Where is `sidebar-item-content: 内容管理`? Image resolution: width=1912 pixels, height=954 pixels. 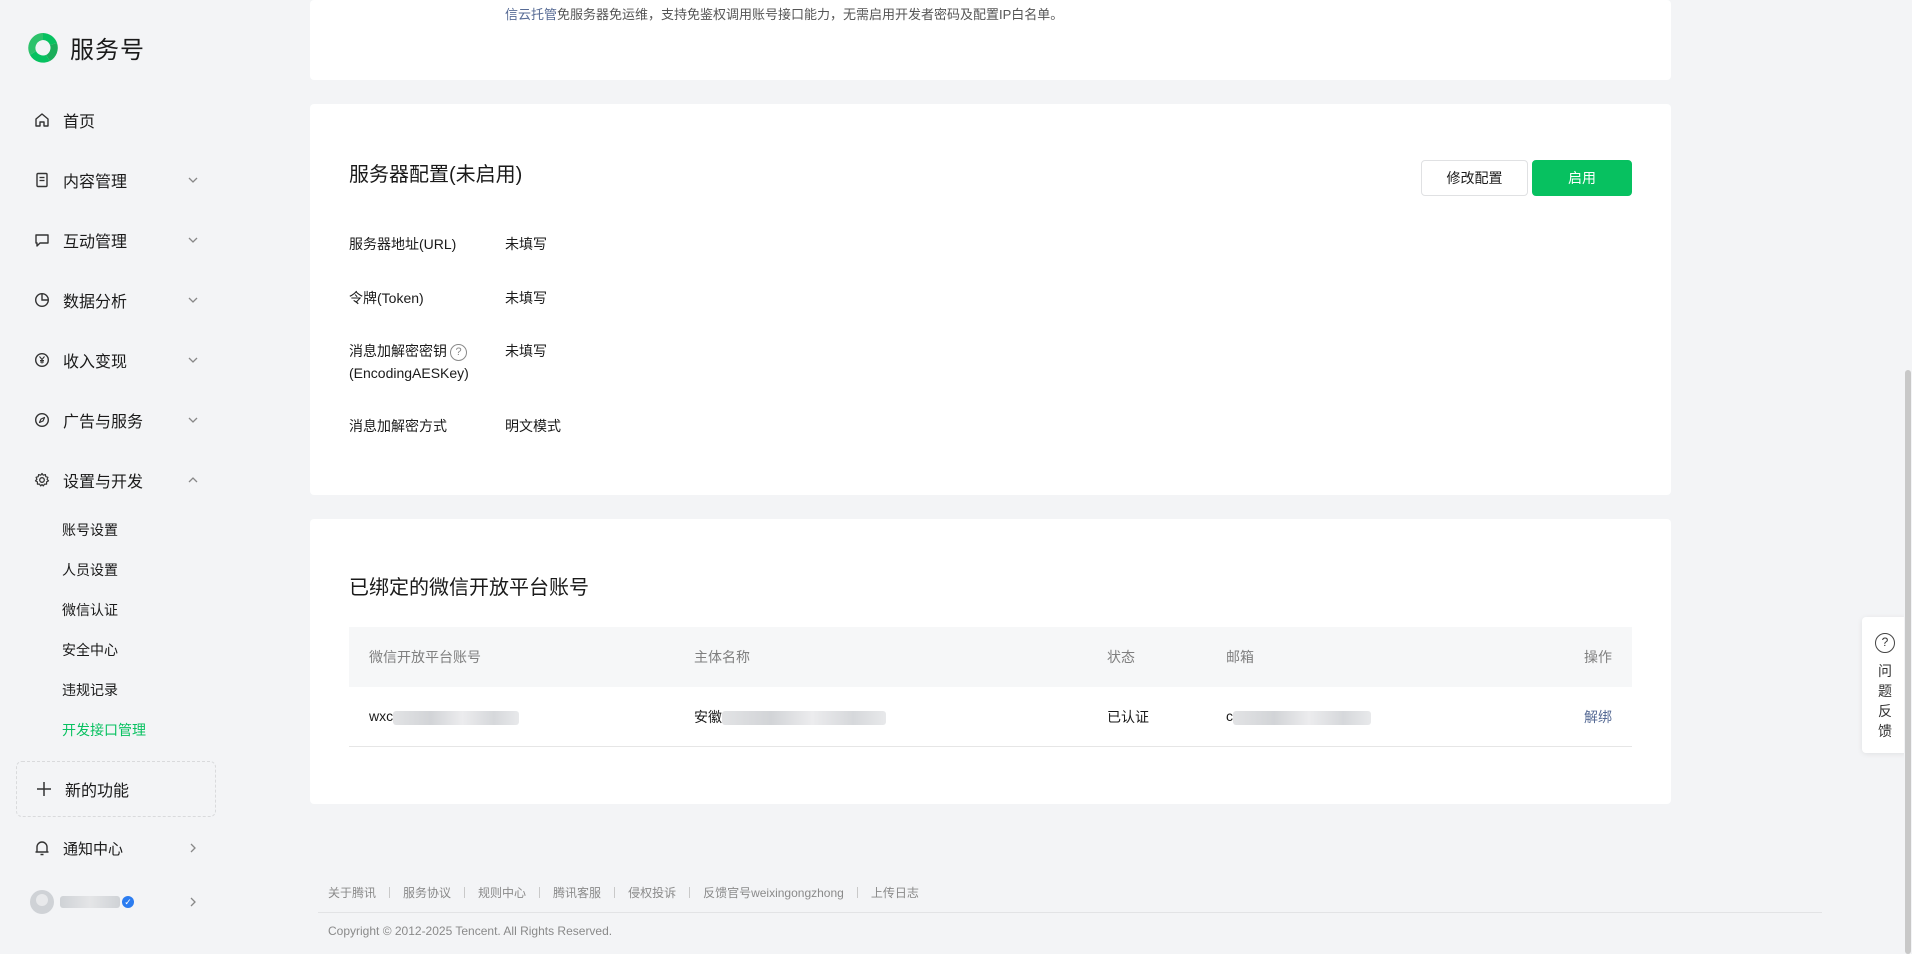 sidebar-item-content: 内容管理 is located at coordinates (116, 180).